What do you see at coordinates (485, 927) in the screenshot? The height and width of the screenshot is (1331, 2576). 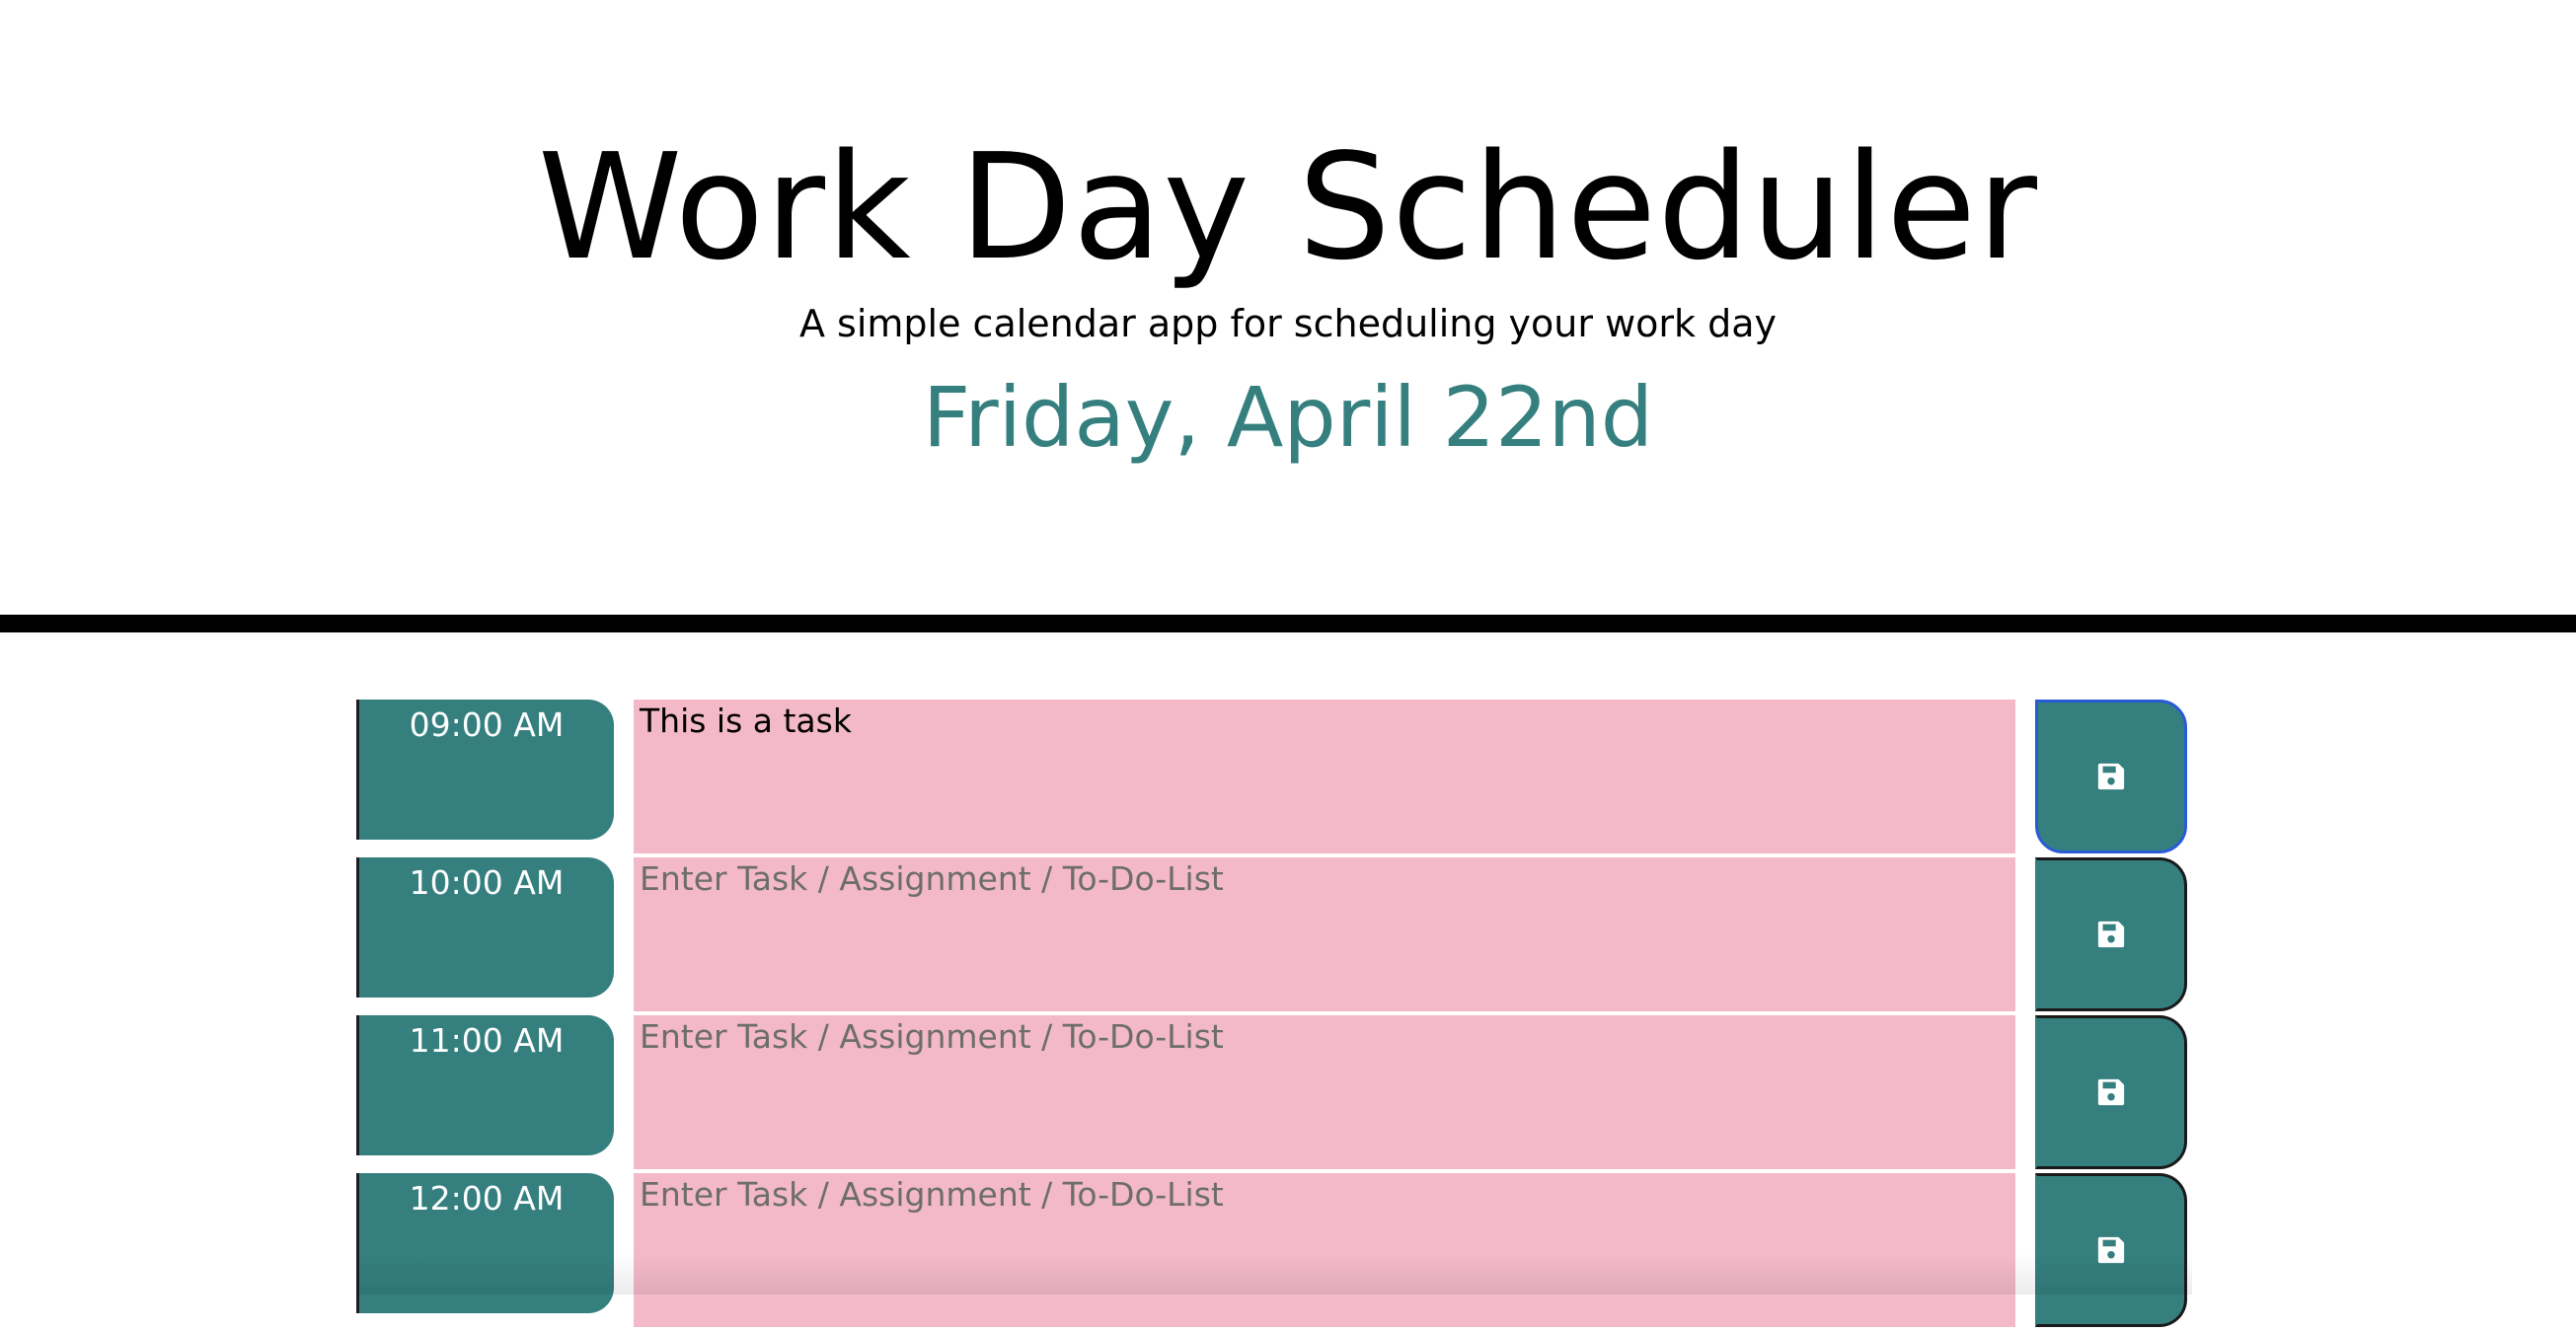 I see `hour-label: 10:00 AM` at bounding box center [485, 927].